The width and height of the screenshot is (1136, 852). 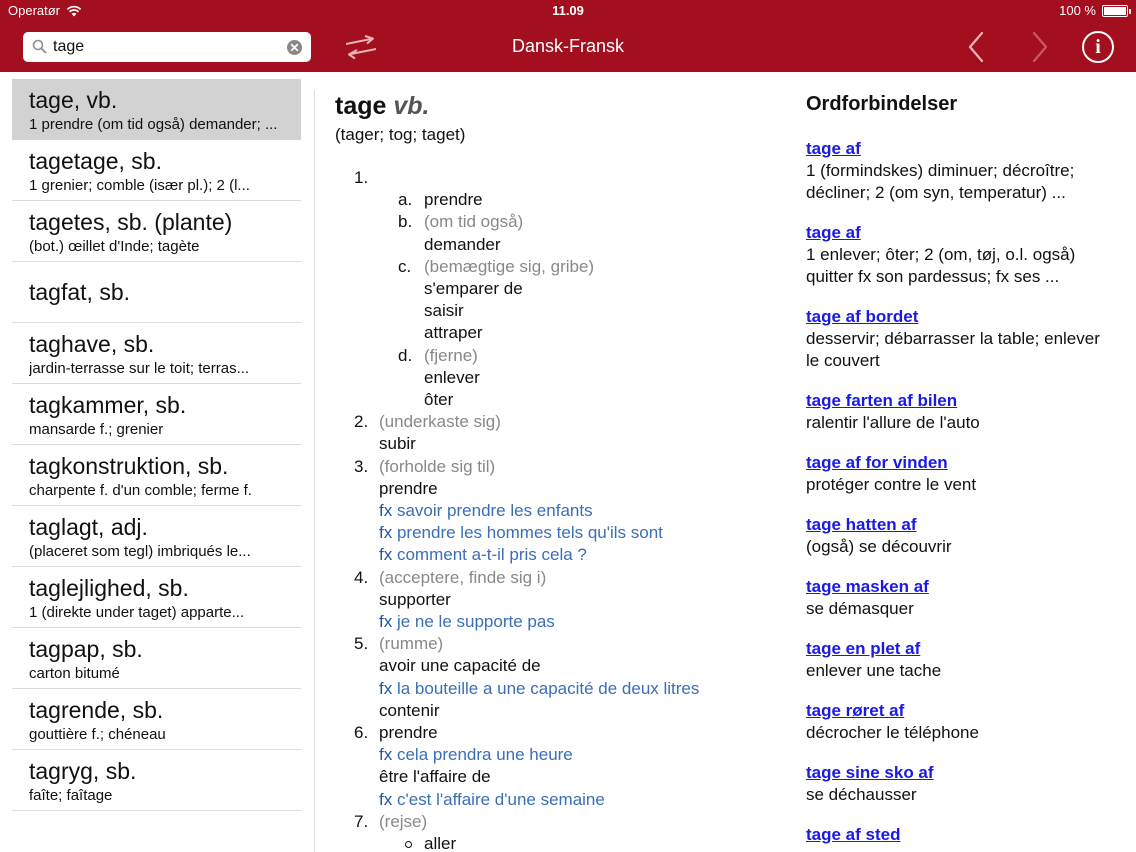 I want to click on list-item-headword: taglejlighed, sb., so click(x=109, y=588).